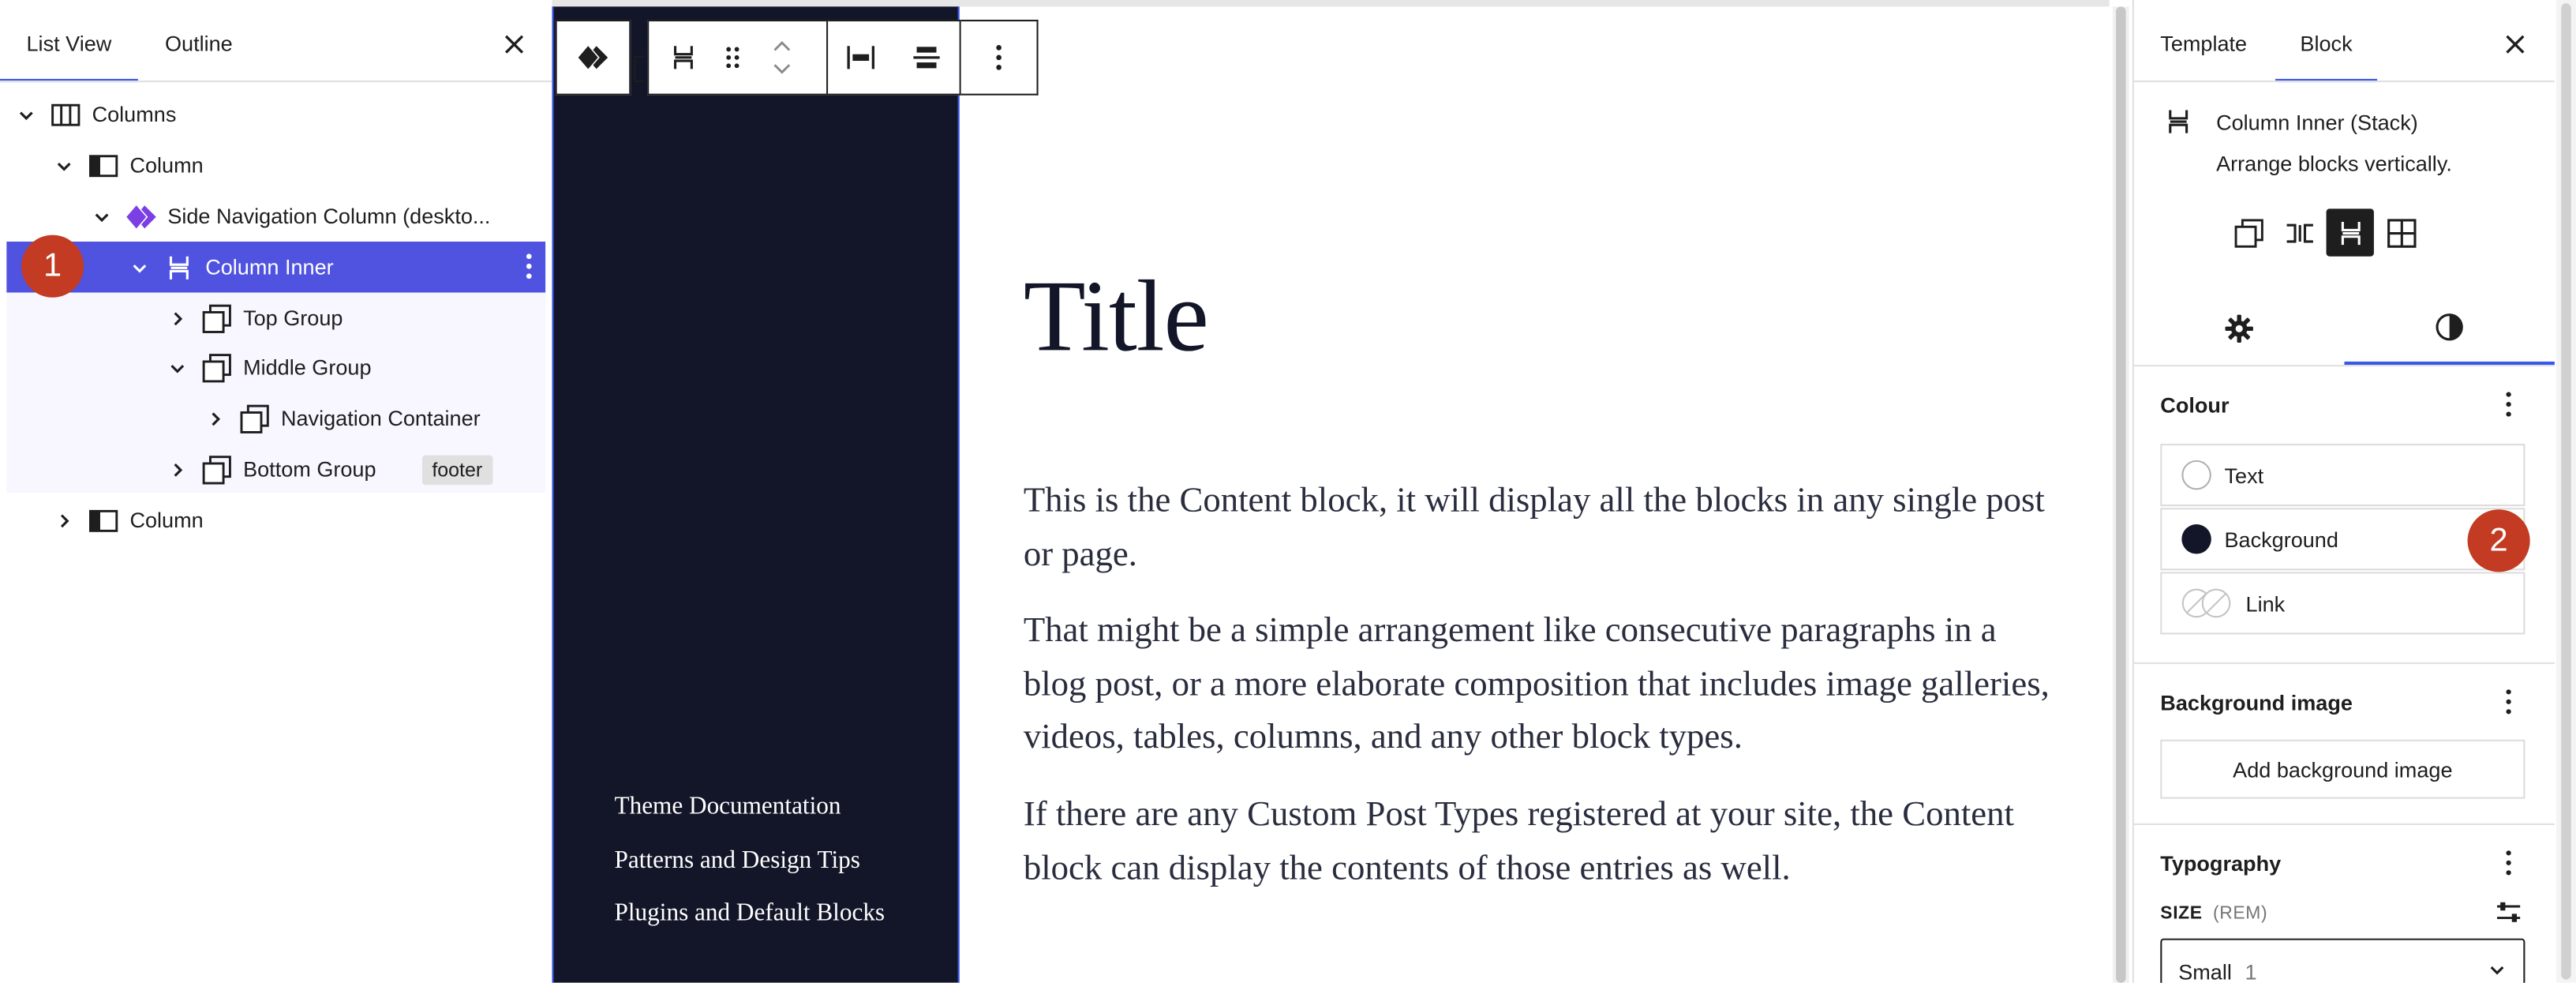  What do you see at coordinates (782, 46) in the screenshot?
I see `chevron-up-icon` at bounding box center [782, 46].